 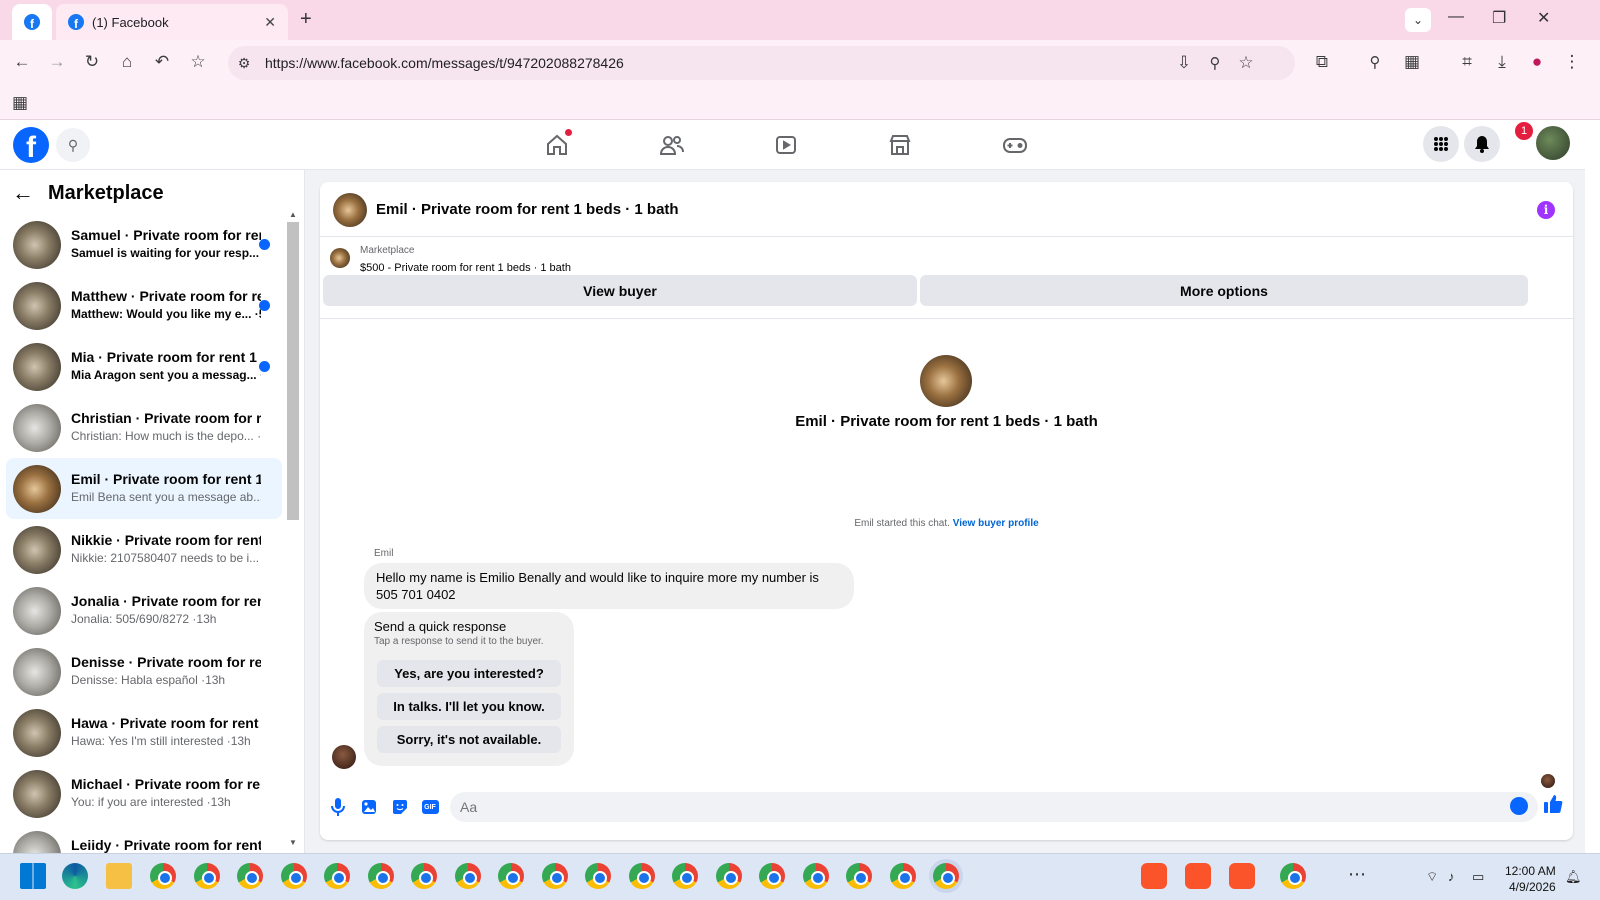 What do you see at coordinates (73, 145) in the screenshot?
I see `facebook-search-icon: ⚲` at bounding box center [73, 145].